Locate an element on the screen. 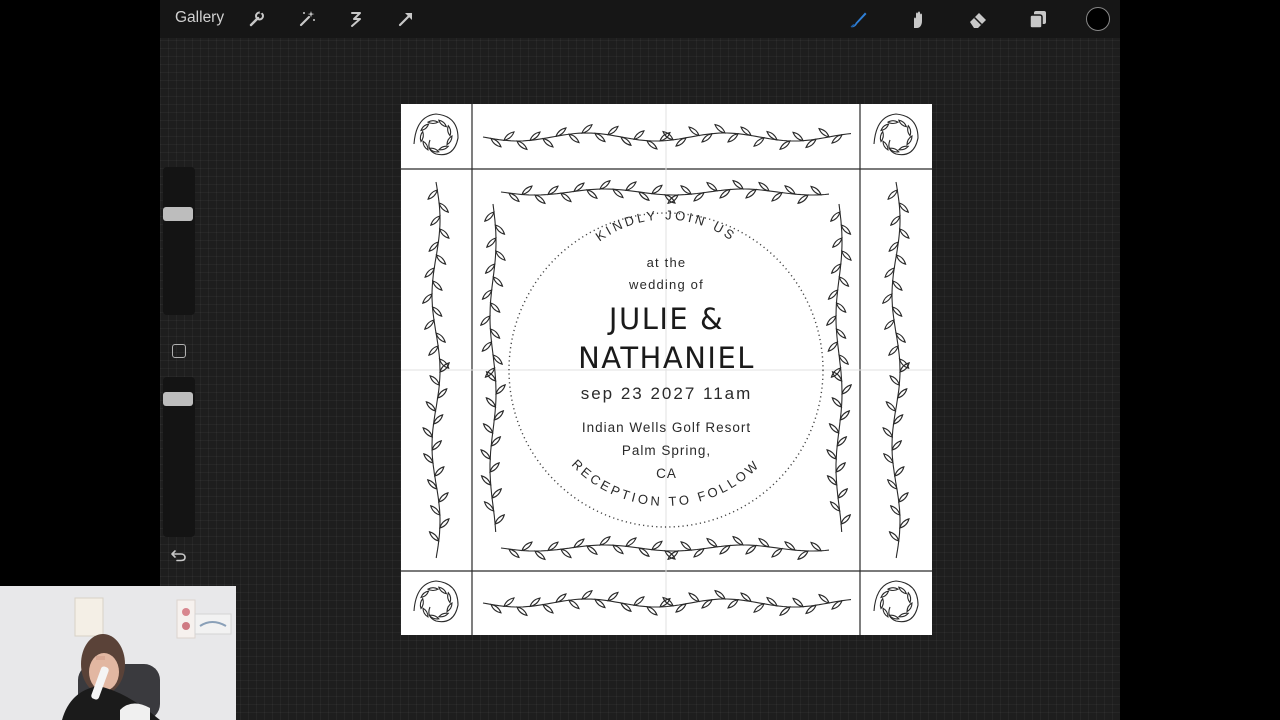 The width and height of the screenshot is (1280, 720). invite-line-1: at the is located at coordinates (666, 262).